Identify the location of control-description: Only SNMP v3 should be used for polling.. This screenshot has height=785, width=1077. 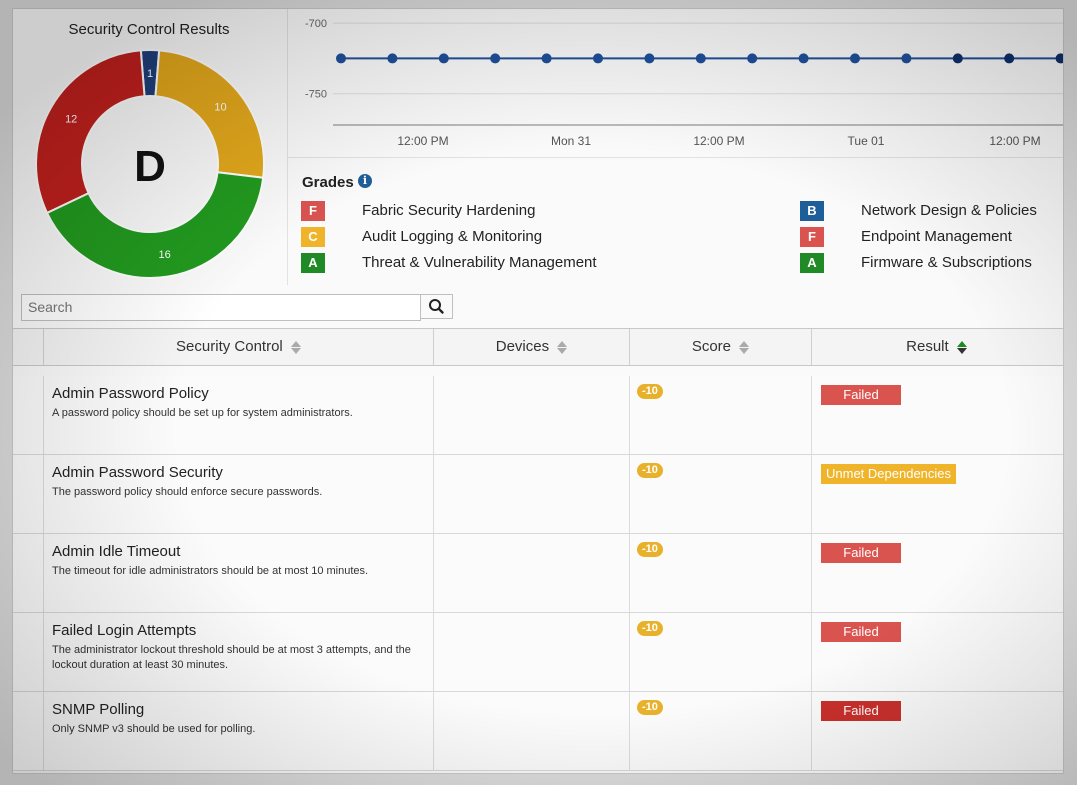
(154, 729).